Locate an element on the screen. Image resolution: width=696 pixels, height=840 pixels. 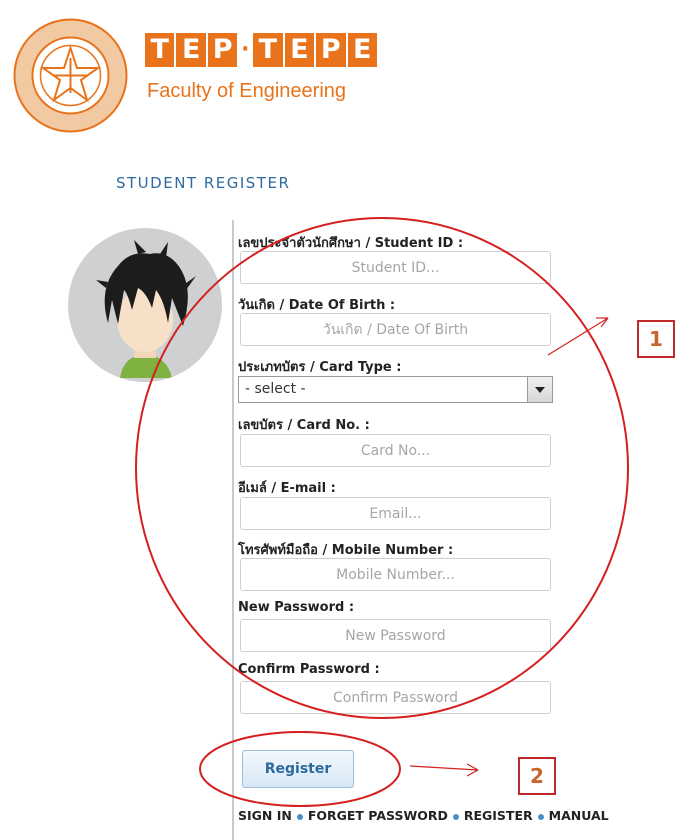
vertical-divider is located at coordinates (233, 530).